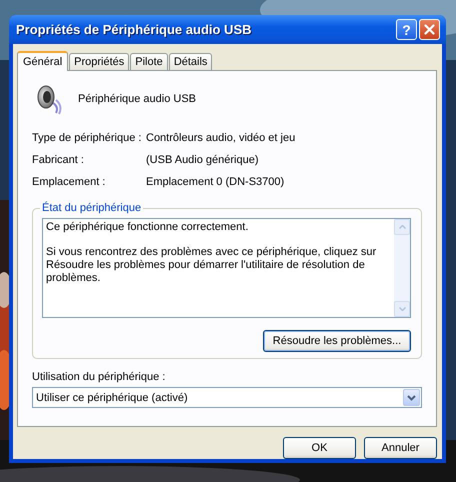 The width and height of the screenshot is (456, 482). Describe the element at coordinates (212, 265) in the screenshot. I see `status-text: Si vous rencontrez des problèmes avec ce périphérique, cliquez sur Résoudre les problèmes pour démarrer l'utilitaire de résolution de problèmes.` at that location.